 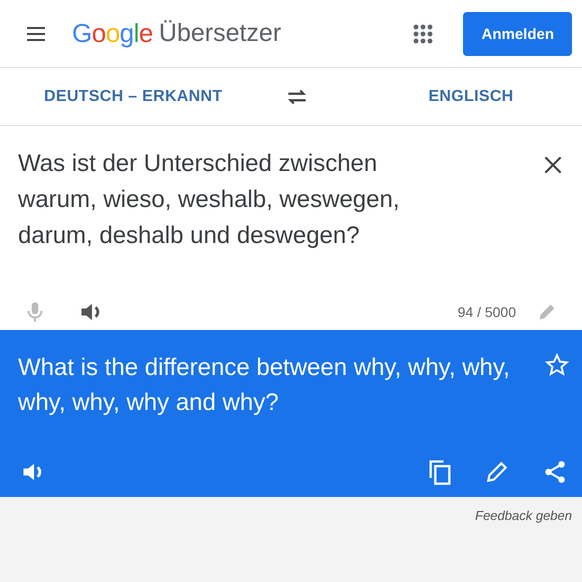 I want to click on target-language-tab: ENGLISCH, so click(x=471, y=97).